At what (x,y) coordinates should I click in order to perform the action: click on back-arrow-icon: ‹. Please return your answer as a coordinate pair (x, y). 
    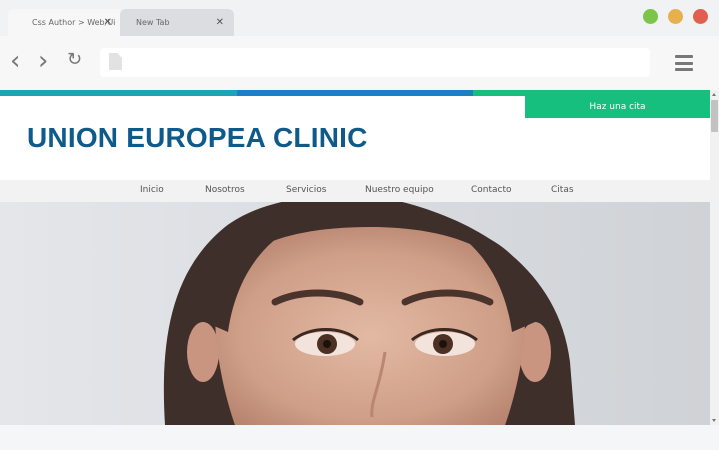
    Looking at the image, I should click on (15, 61).